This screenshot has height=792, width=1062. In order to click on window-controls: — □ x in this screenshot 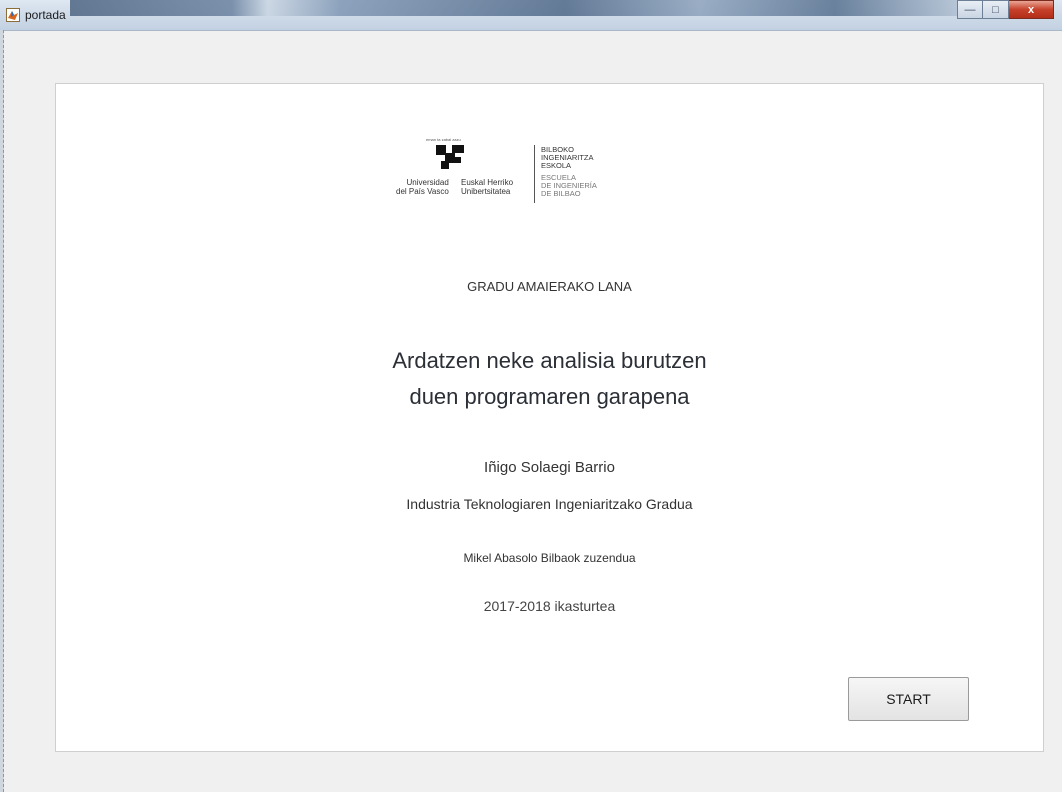, I will do `click(1005, 10)`.